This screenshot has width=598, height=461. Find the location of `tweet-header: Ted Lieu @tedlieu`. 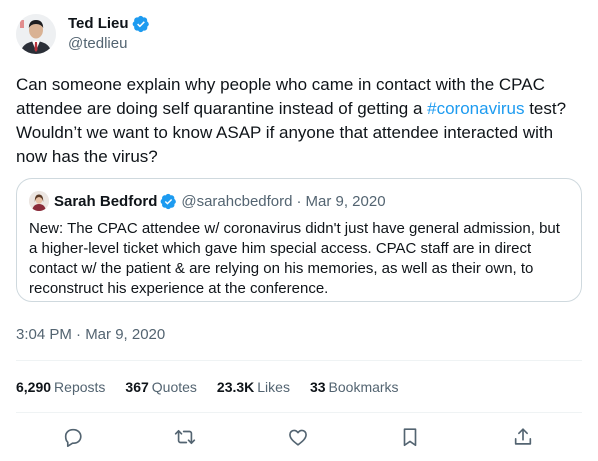

tweet-header: Ted Lieu @tedlieu is located at coordinates (83, 34).